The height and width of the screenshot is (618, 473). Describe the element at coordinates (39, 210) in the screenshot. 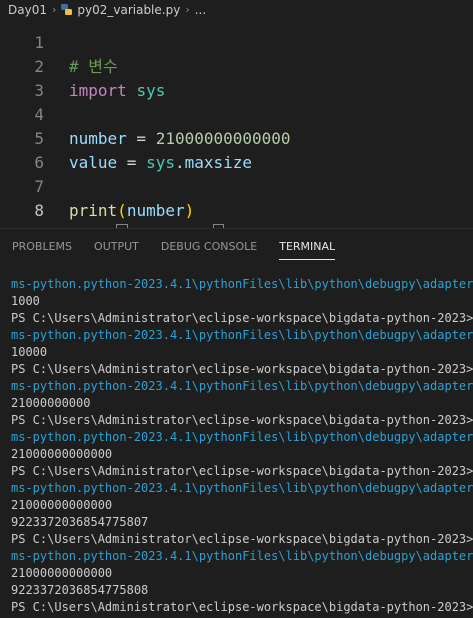

I see `line-number: 8` at that location.